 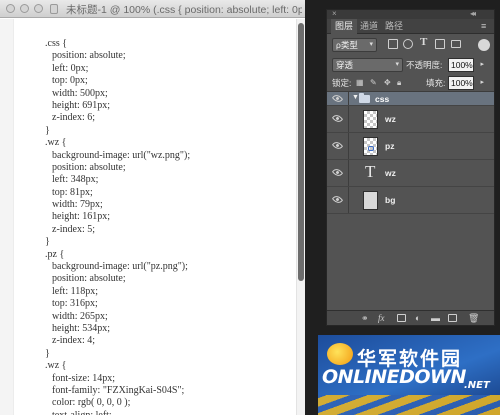 I want to click on layer-name: bg, so click(x=390, y=200).